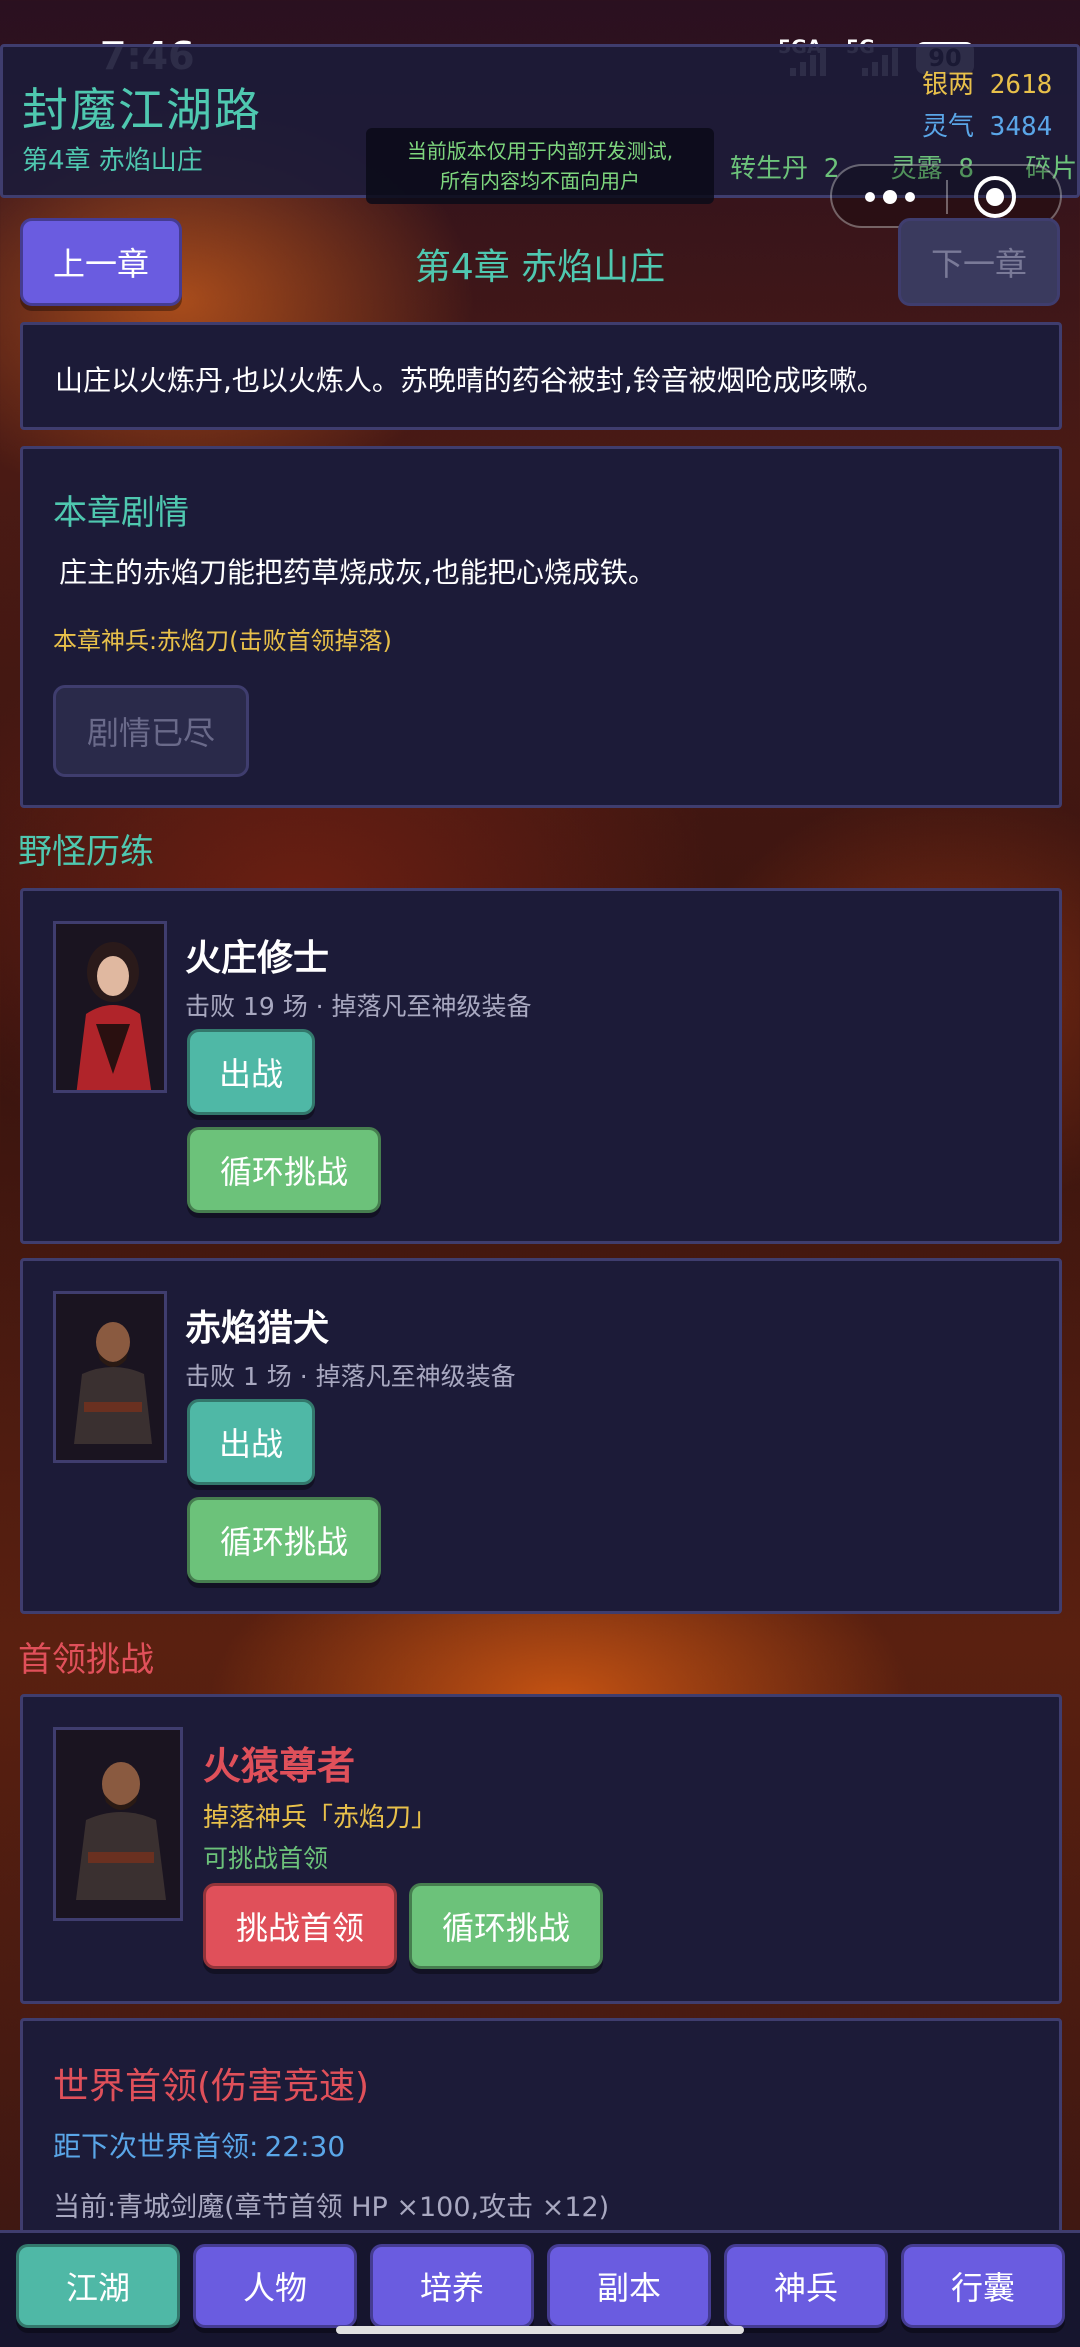 The image size is (1080, 2347). Describe the element at coordinates (275, 2286) in the screenshot. I see `tab-character: 人物` at that location.